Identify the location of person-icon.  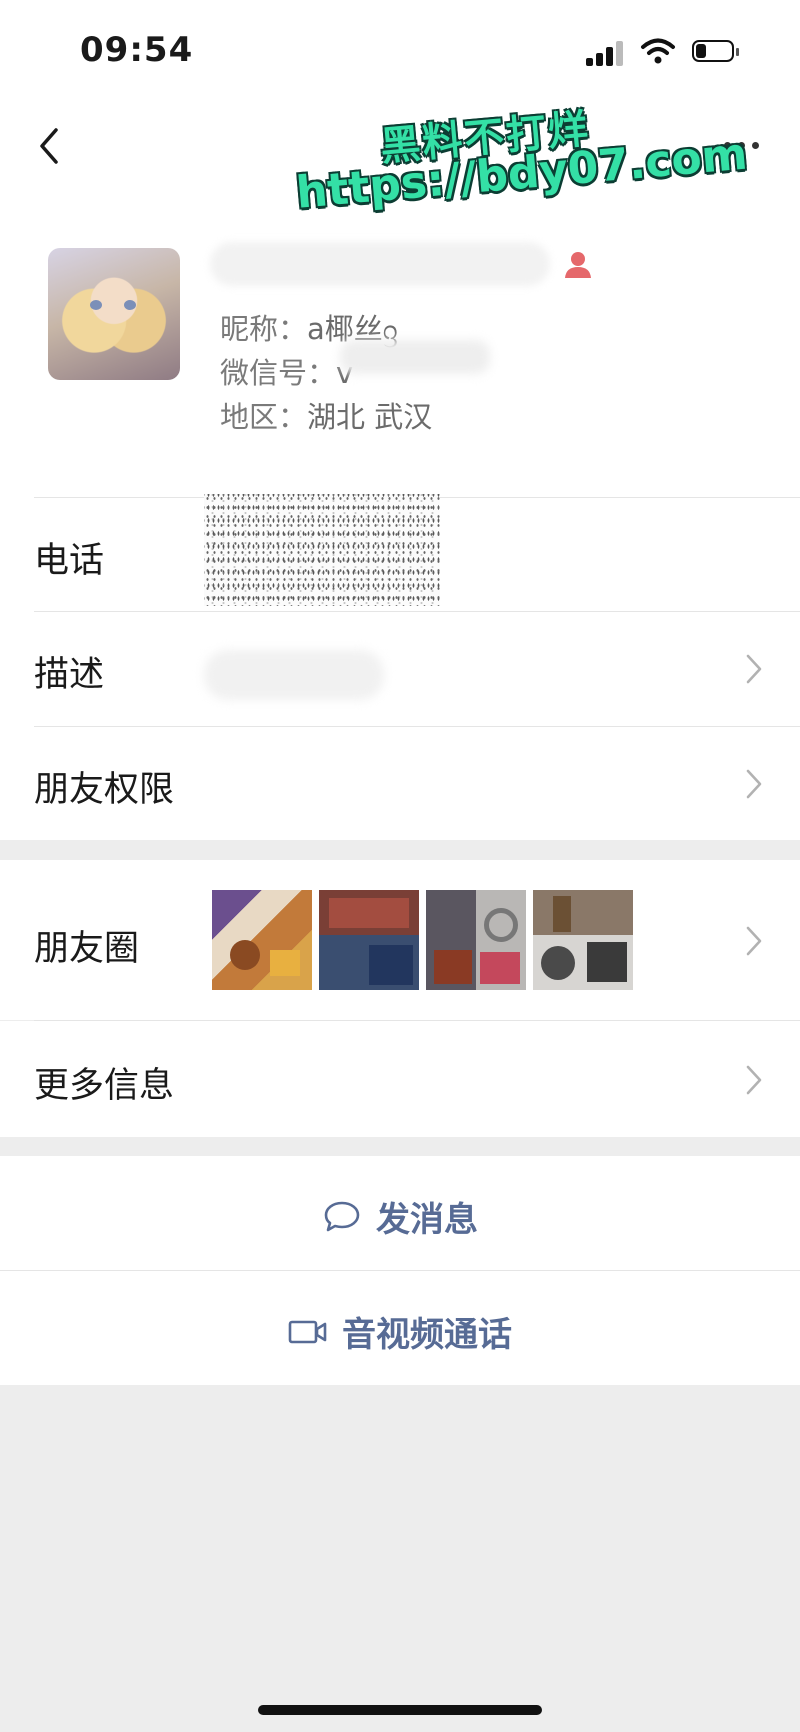
(578, 264).